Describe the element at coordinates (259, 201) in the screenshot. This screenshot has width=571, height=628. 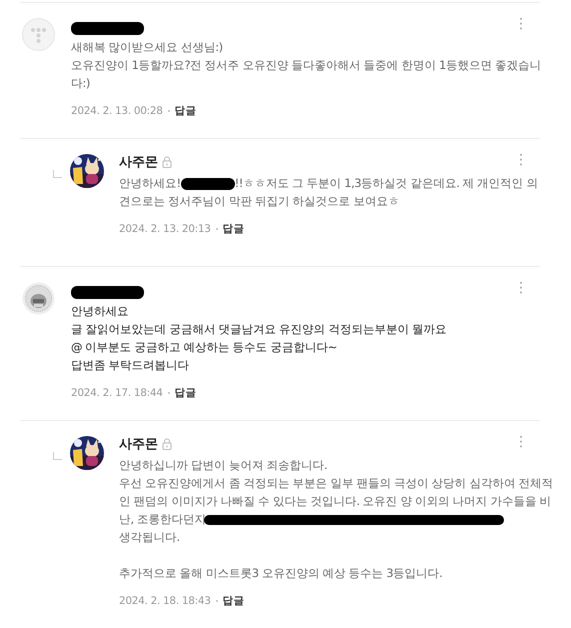
I see `comment-text: 견으로는 정서주님이 막판 뒤집기 하실것으로 보여요ㅎ` at that location.